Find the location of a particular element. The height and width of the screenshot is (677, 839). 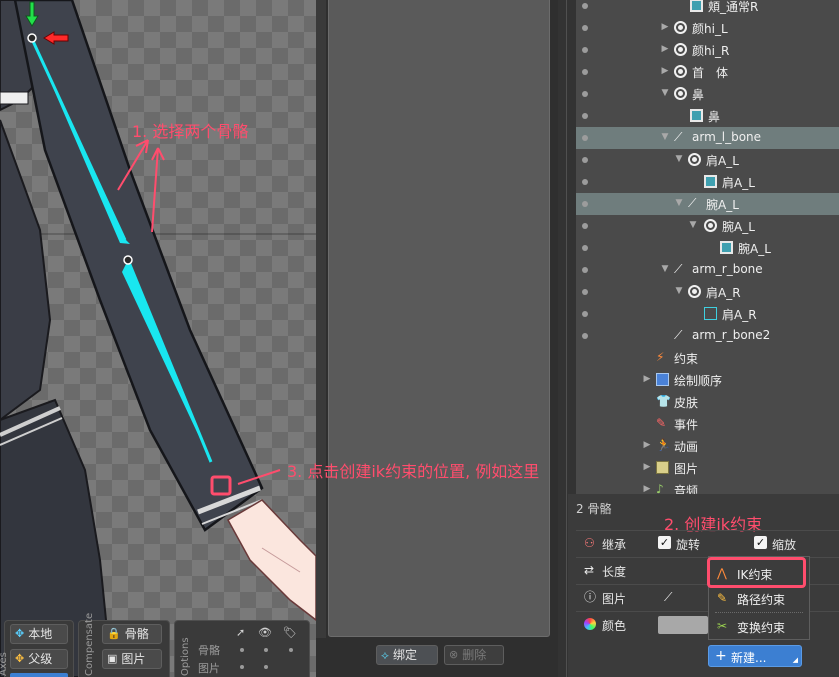

splitter-line is located at coordinates (566, 338).